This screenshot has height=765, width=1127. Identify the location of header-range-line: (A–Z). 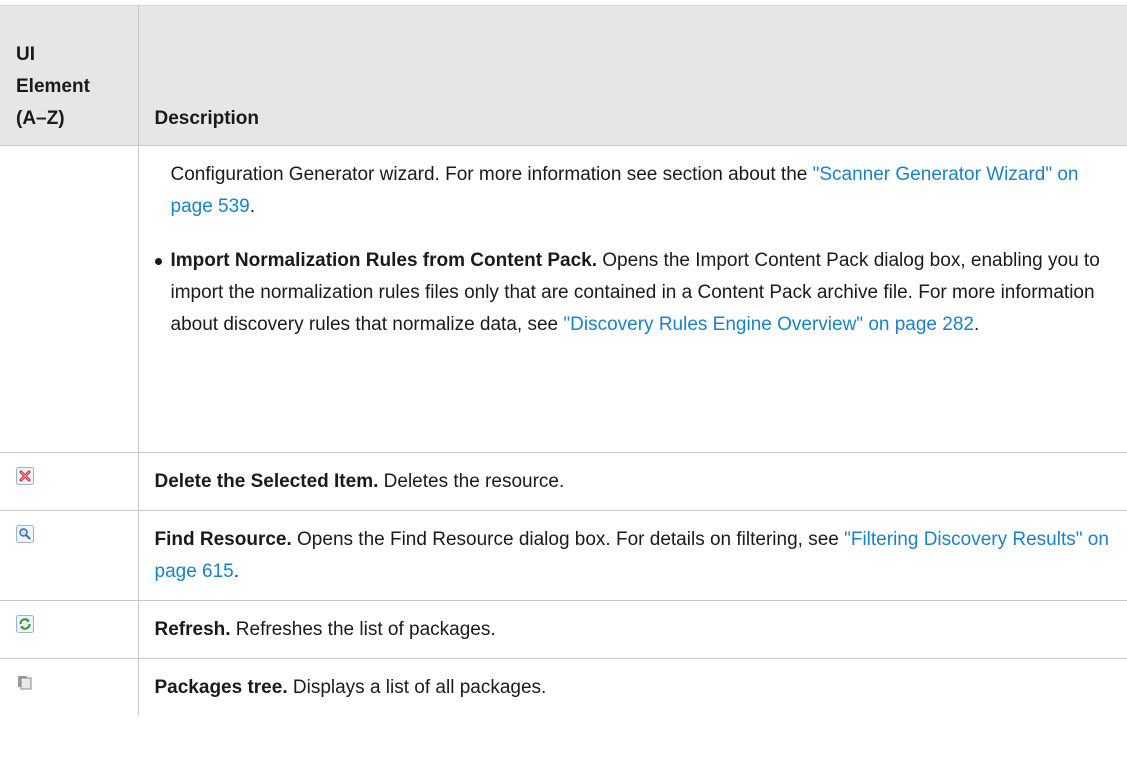
(40, 118).